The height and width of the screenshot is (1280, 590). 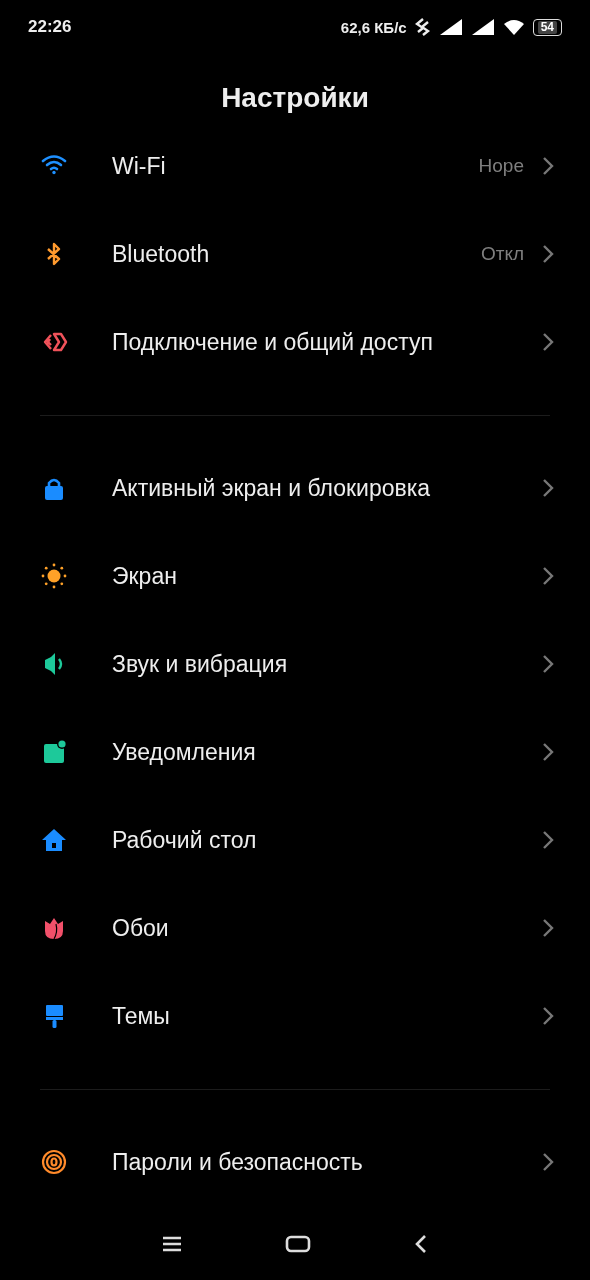 What do you see at coordinates (172, 1244) in the screenshot?
I see `menu-icon` at bounding box center [172, 1244].